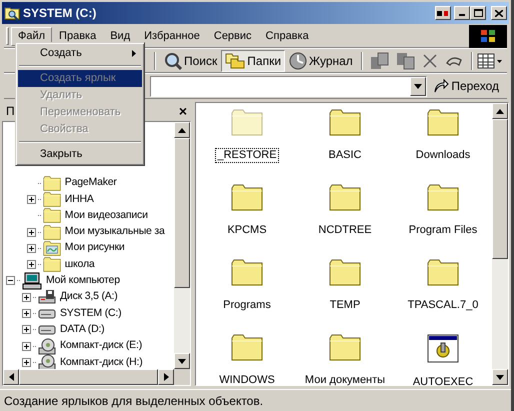  I want to click on zip-button, so click(443, 13).